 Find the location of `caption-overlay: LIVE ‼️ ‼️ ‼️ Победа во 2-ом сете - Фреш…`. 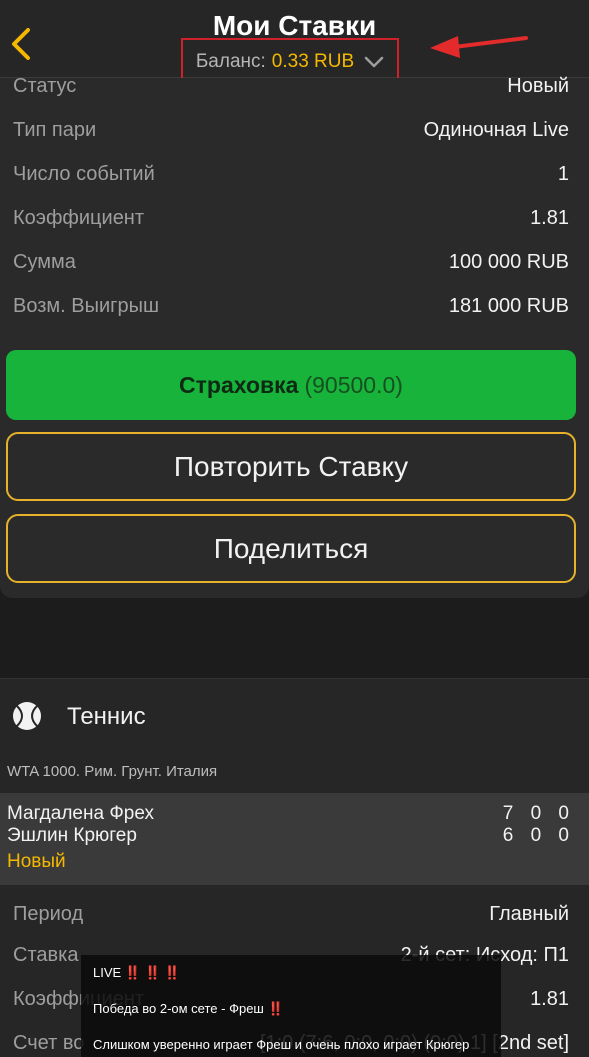

caption-overlay: LIVE ‼️ ‼️ ‼️ Победа во 2-ом сете - Фреш… is located at coordinates (291, 1006).